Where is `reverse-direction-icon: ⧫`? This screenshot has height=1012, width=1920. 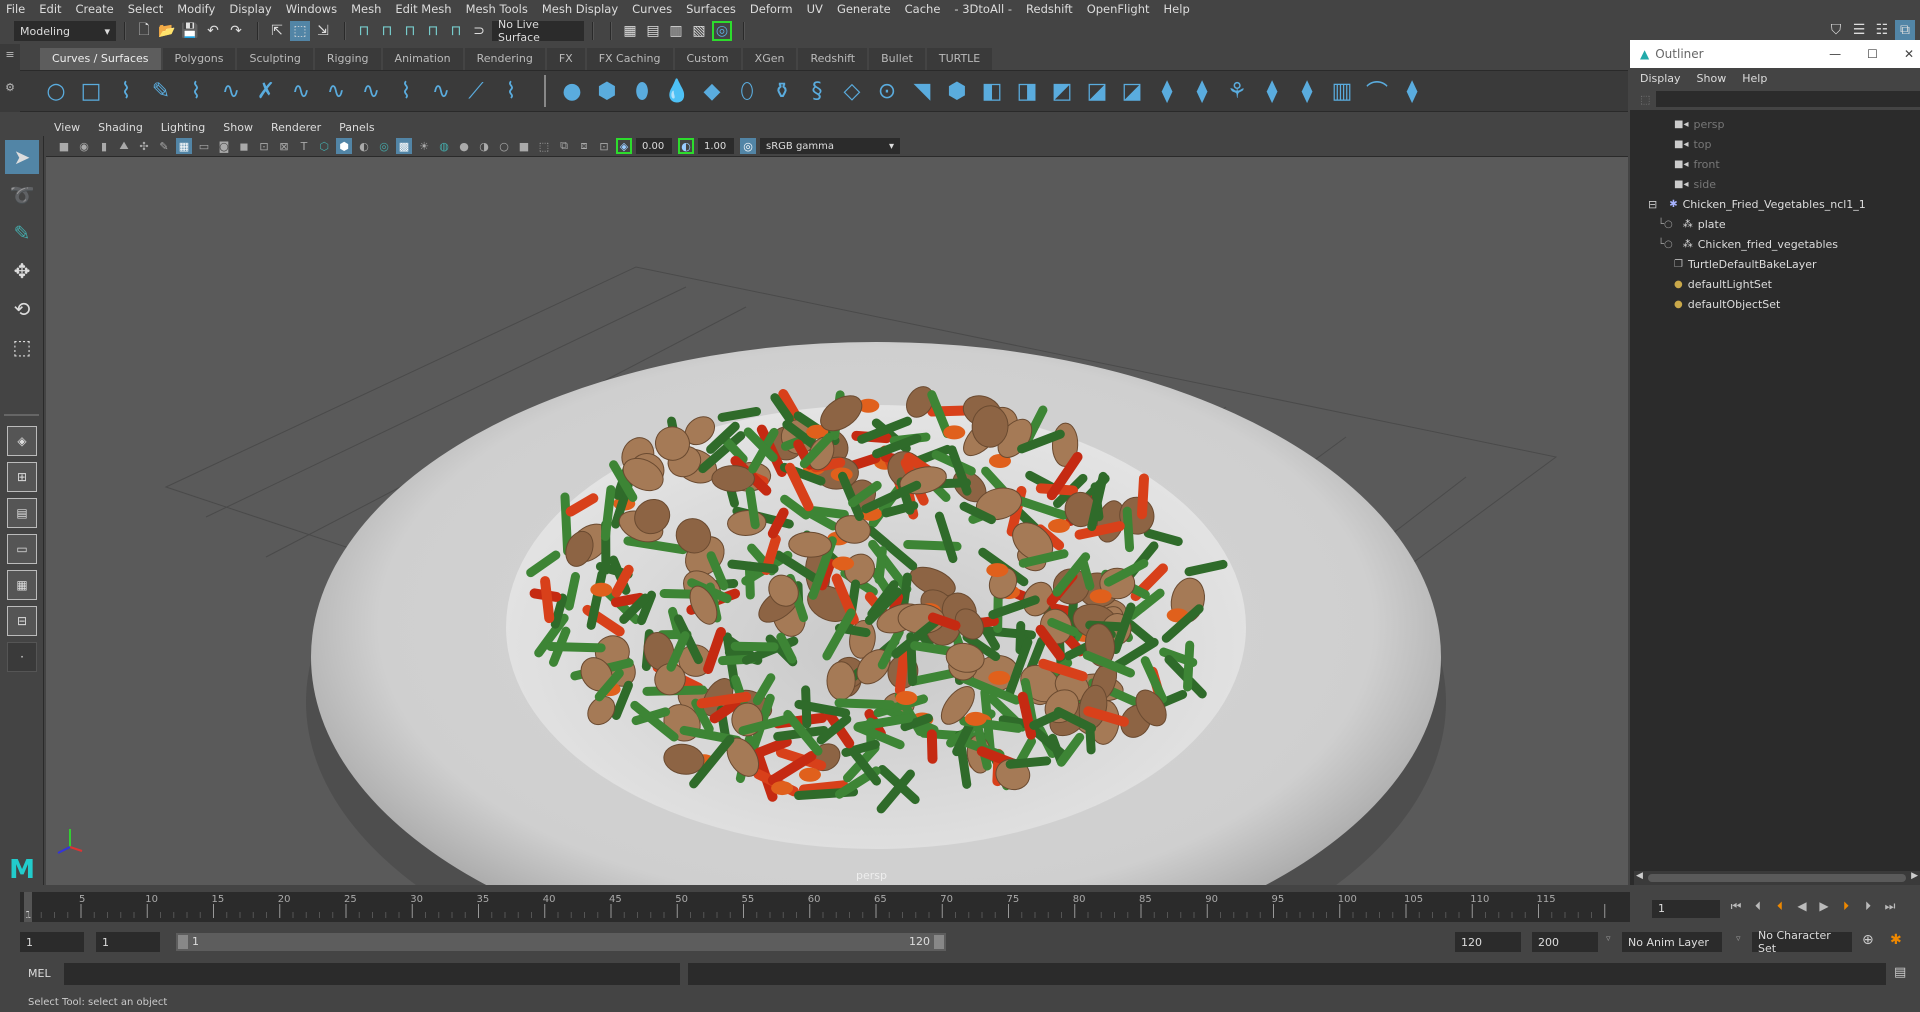
reverse-direction-icon: ⧫ is located at coordinates (1412, 91).